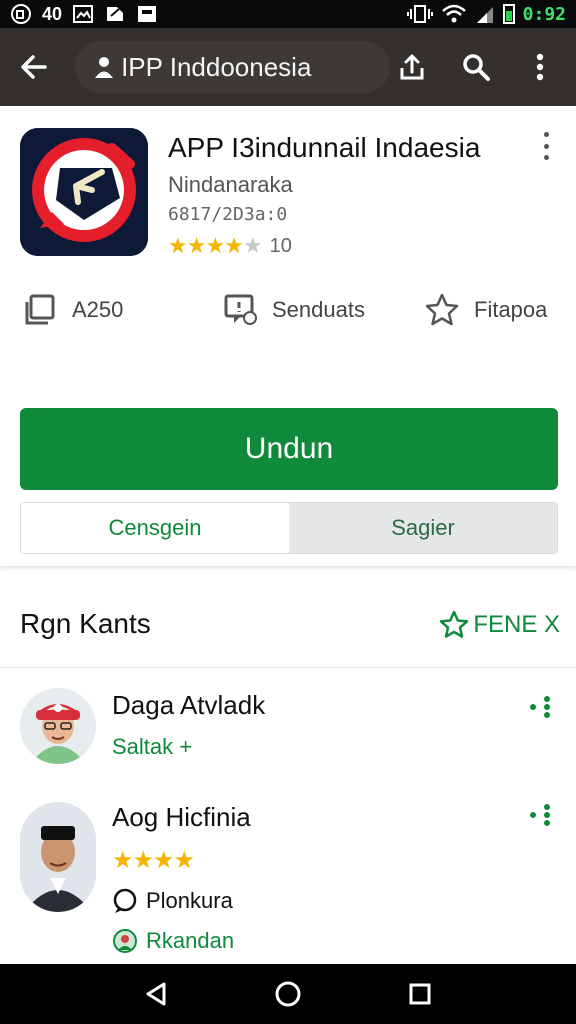 The width and height of the screenshot is (576, 1024). I want to click on stat-category: Fitapoa, so click(485, 310).